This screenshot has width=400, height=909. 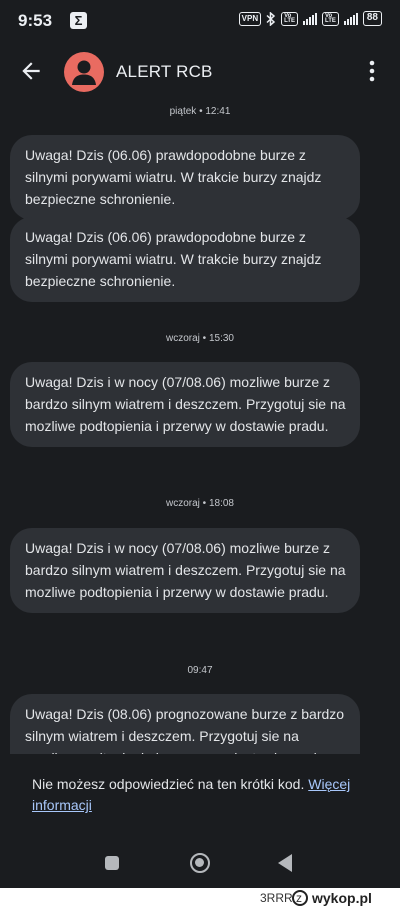 What do you see at coordinates (372, 71) in the screenshot?
I see `more-vert-icon` at bounding box center [372, 71].